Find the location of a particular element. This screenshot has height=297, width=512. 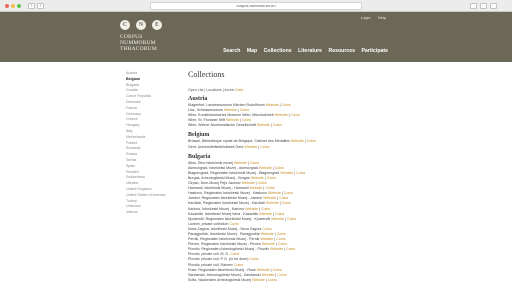

help-link: Help is located at coordinates (382, 17).